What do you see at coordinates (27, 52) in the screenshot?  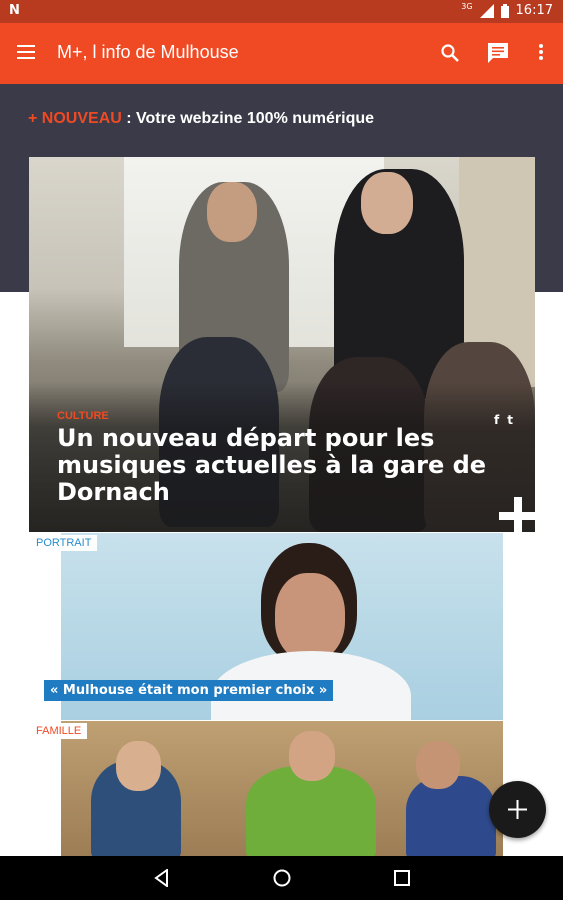 I see `menu-icon` at bounding box center [27, 52].